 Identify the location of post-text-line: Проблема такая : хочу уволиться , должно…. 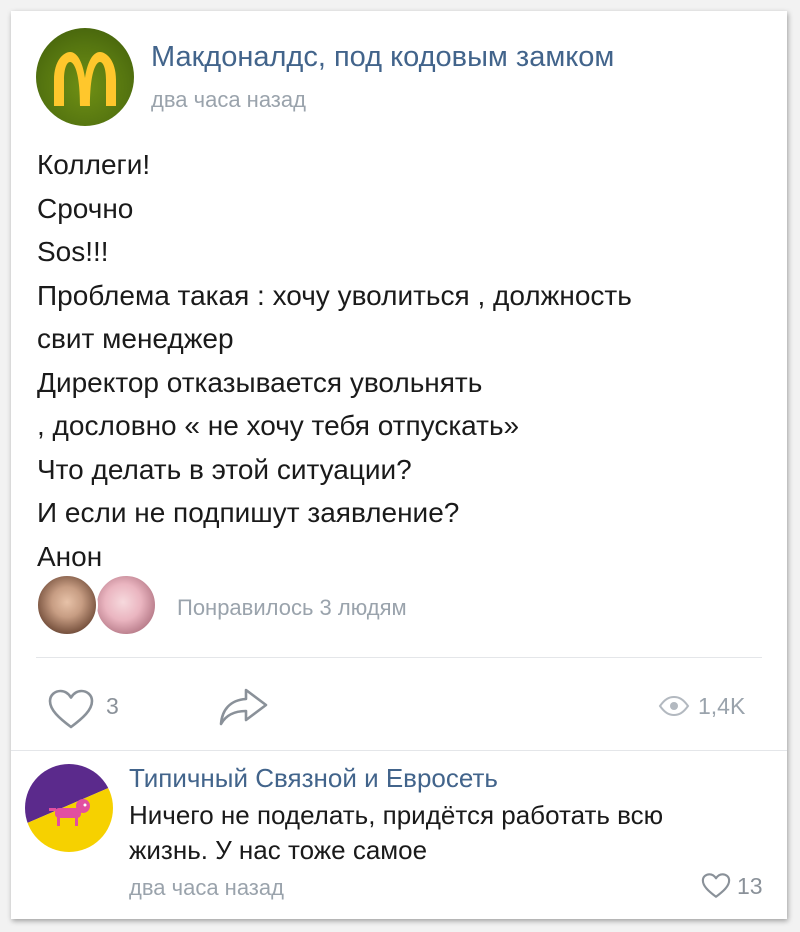
(334, 295).